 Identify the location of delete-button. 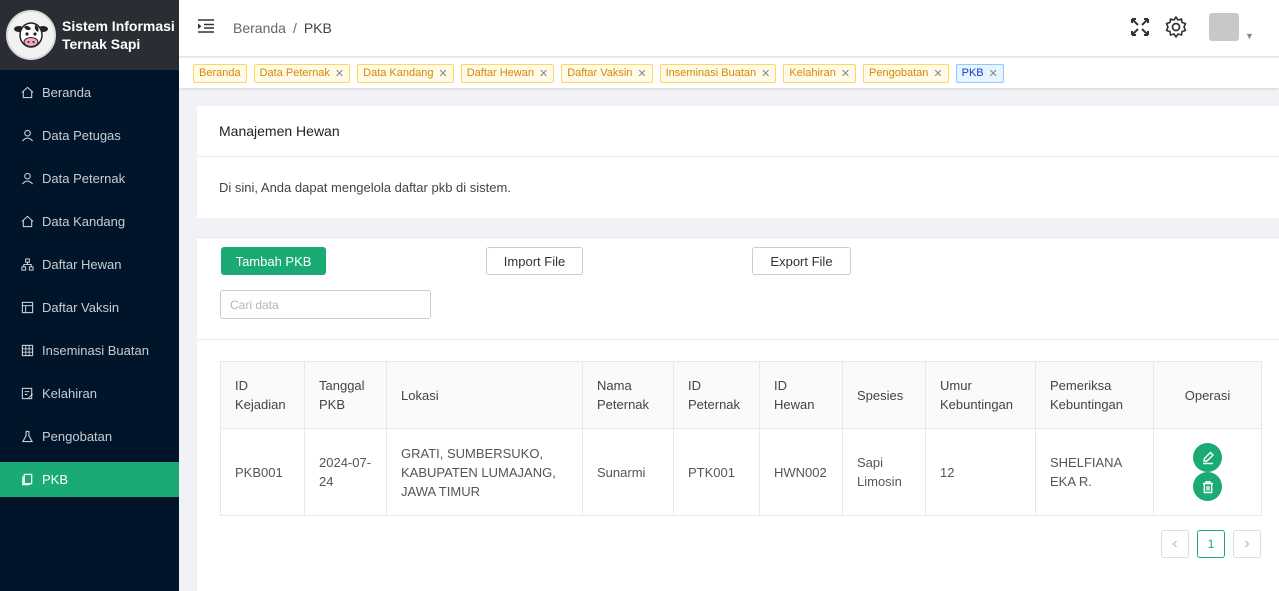
(1207, 486).